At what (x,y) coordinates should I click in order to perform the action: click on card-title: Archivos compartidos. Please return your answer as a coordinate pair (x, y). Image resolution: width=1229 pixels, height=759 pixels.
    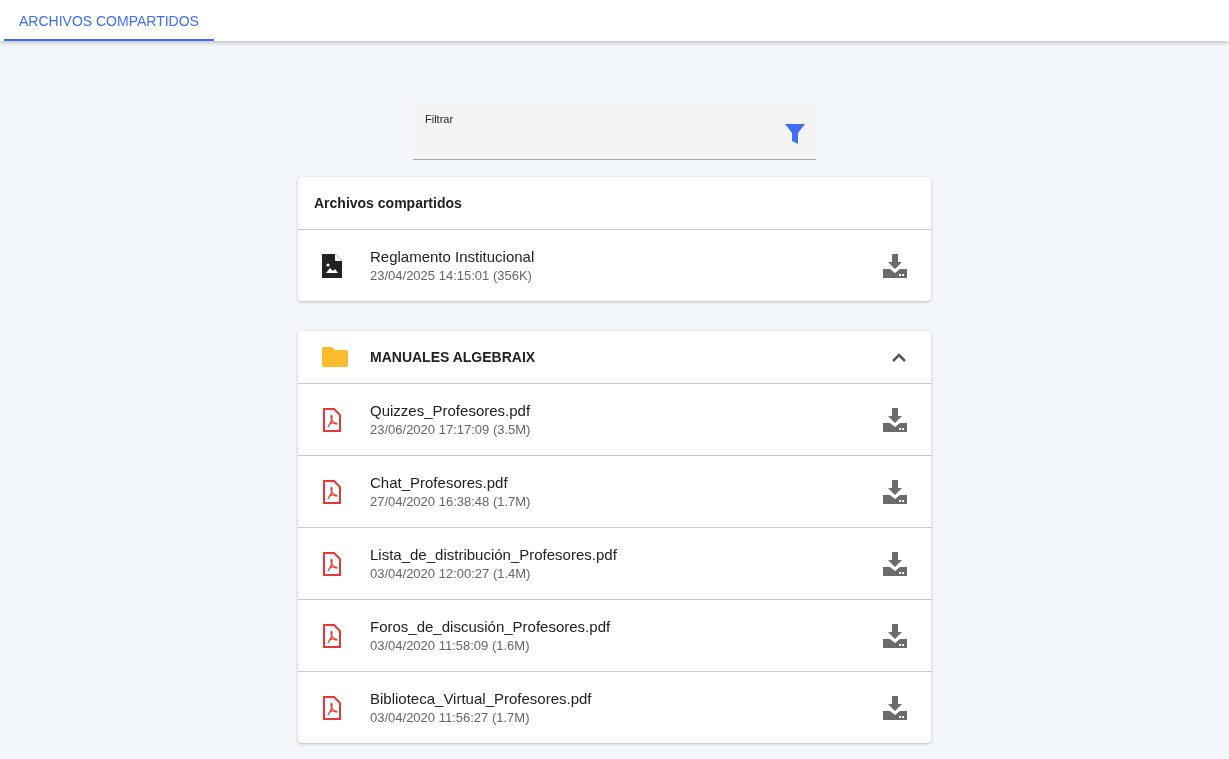
    Looking at the image, I should click on (388, 203).